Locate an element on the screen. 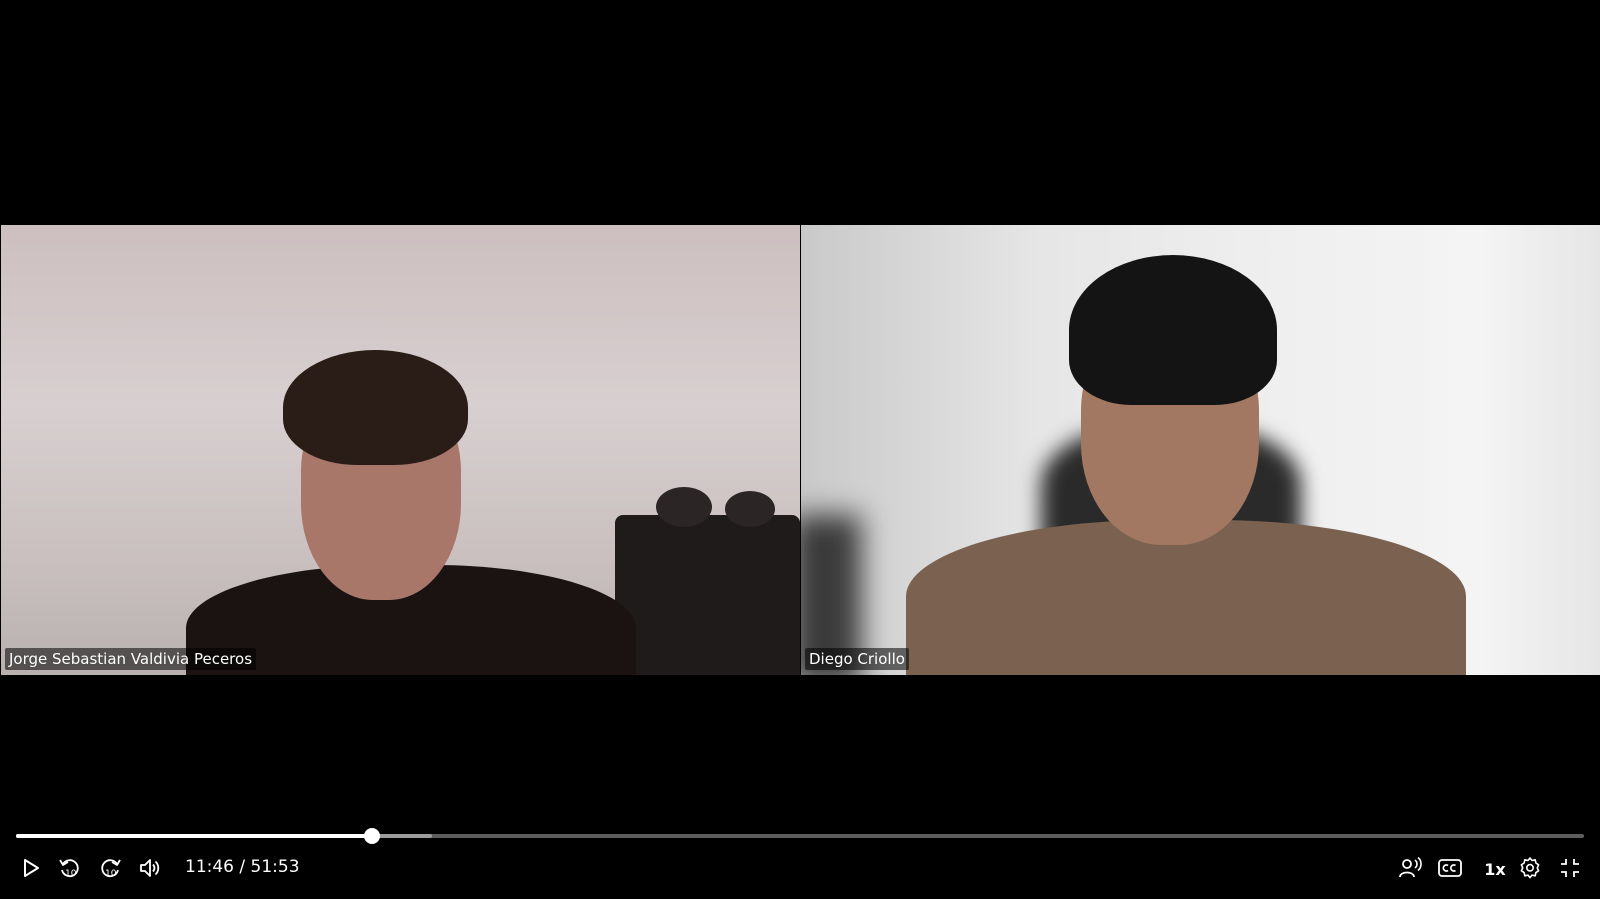  played-progress is located at coordinates (194, 836).